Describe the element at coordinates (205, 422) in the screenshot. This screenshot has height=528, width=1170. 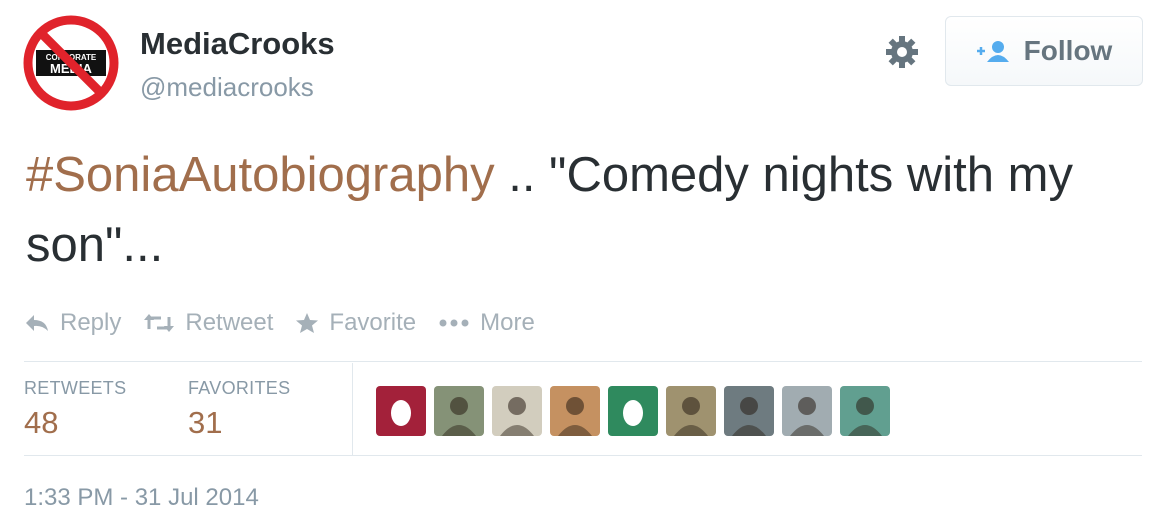
I see `favorites-value: 31` at that location.